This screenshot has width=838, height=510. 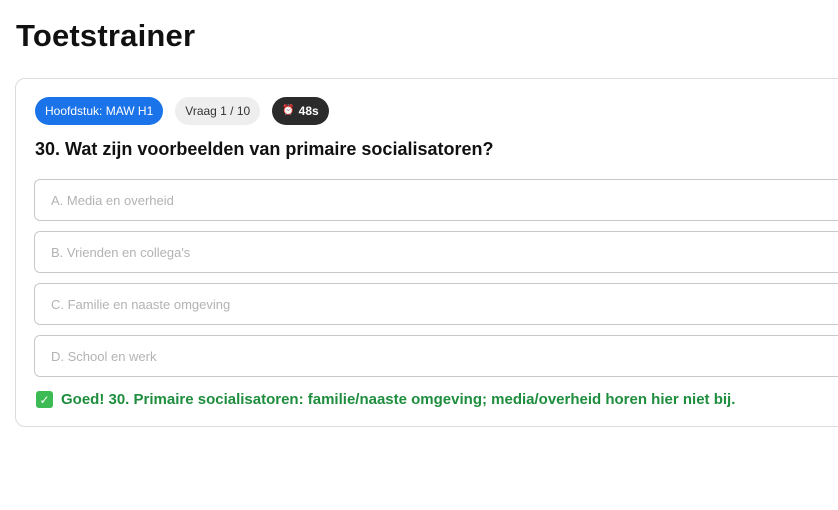 I want to click on alarm-clock-icon: ⏰, so click(x=288, y=110).